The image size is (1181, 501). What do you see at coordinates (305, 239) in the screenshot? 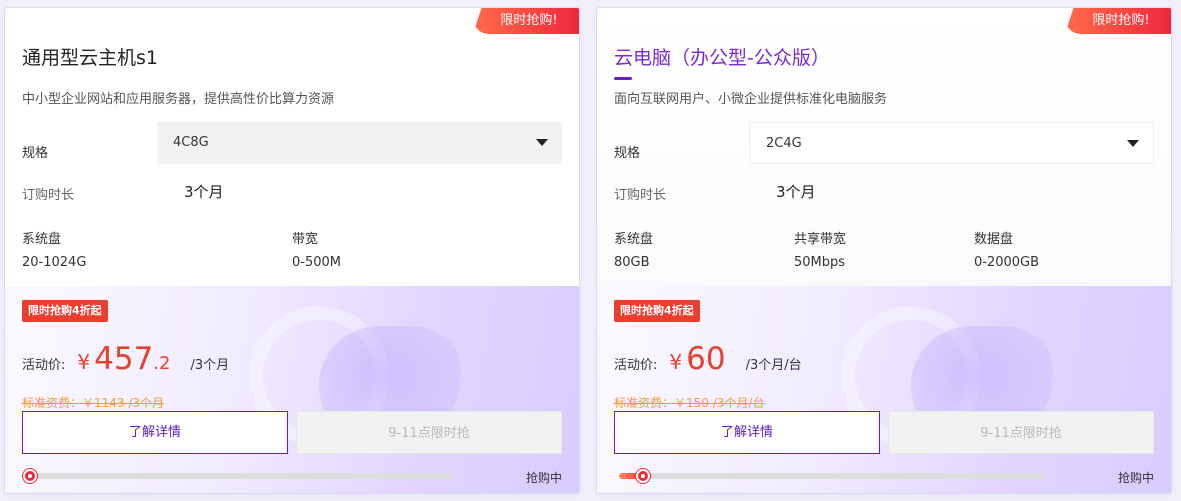
I see `spec-key: 带宽` at bounding box center [305, 239].